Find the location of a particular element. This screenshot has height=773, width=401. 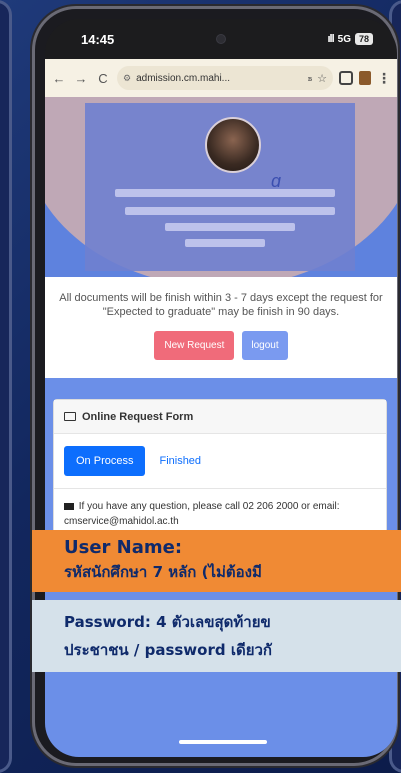

tab-finished: Finished is located at coordinates (180, 461).